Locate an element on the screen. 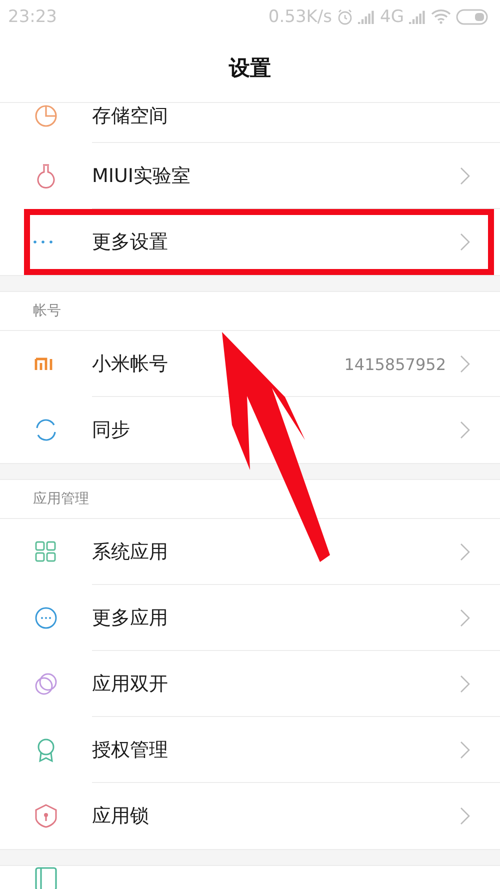  page-title: 设置 is located at coordinates (250, 68).